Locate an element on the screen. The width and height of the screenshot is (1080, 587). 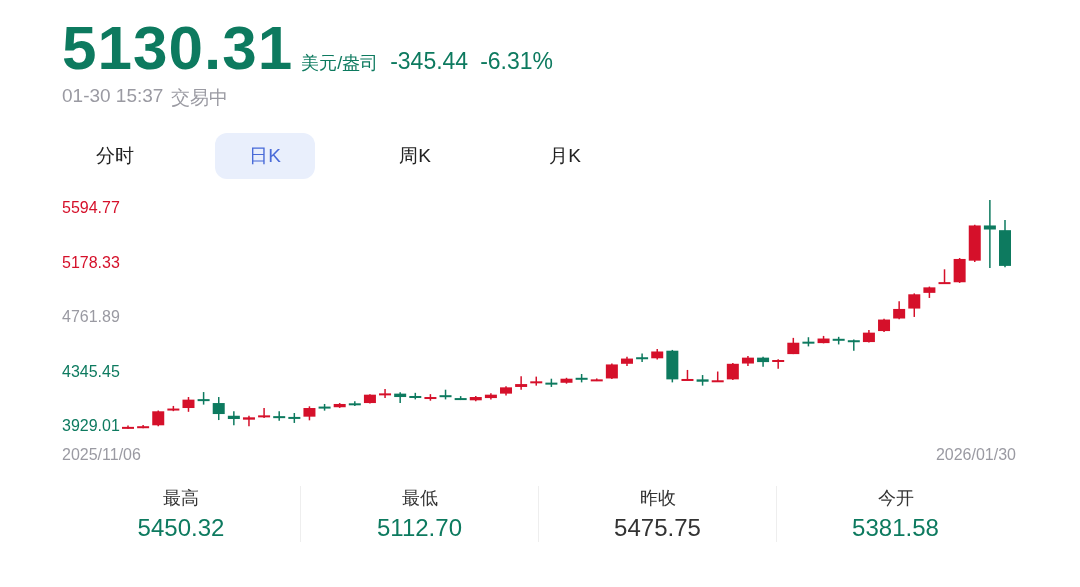
y-axis-label: 5178.33 is located at coordinates (91, 262).